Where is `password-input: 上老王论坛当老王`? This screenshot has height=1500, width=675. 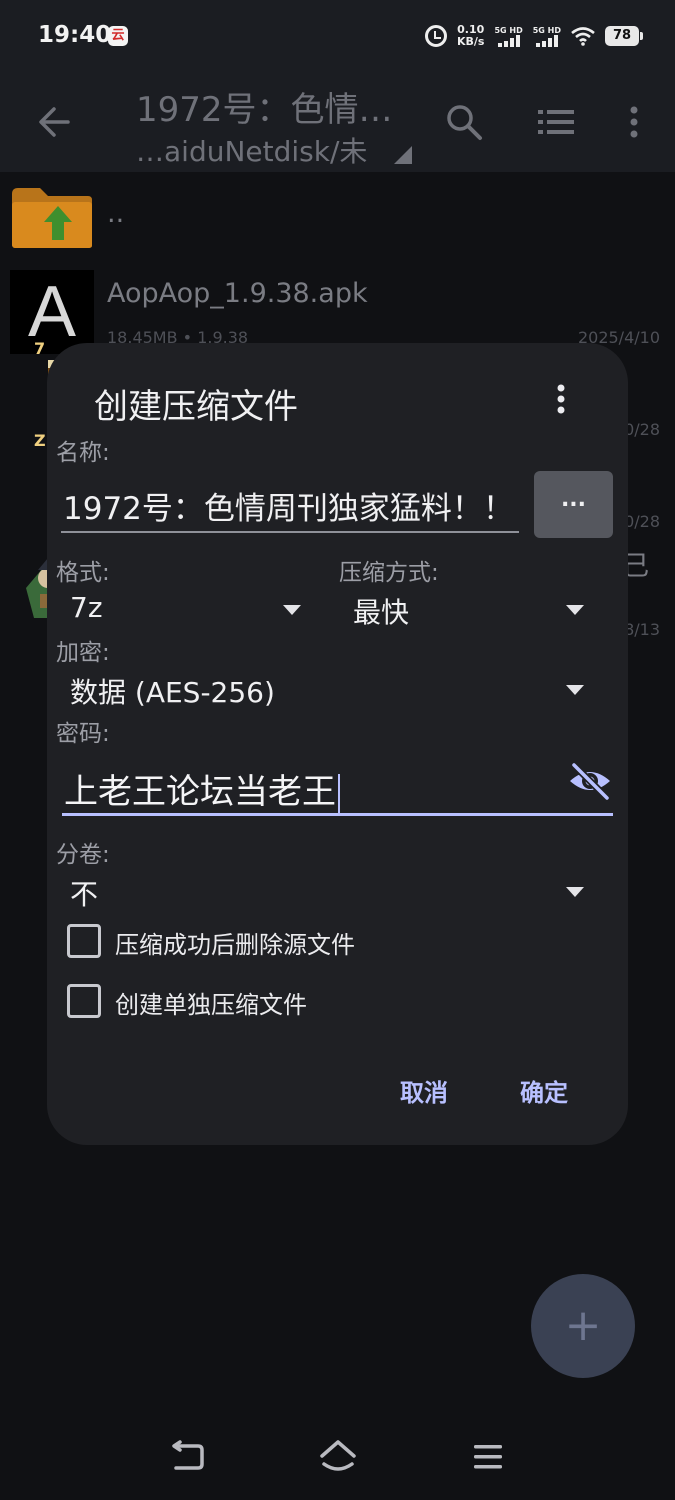 password-input: 上老王论坛当老王 is located at coordinates (337, 788).